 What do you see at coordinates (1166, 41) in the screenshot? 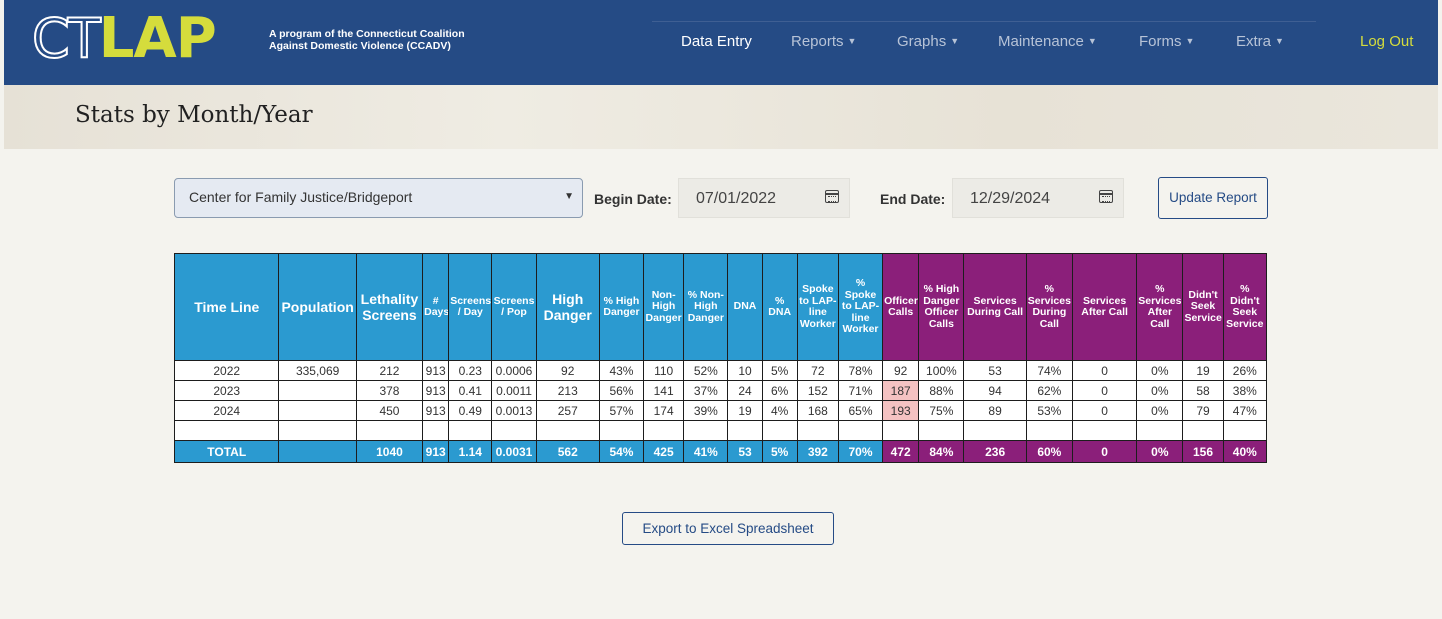
I see `nav-item-forms: Forms ▼` at bounding box center [1166, 41].